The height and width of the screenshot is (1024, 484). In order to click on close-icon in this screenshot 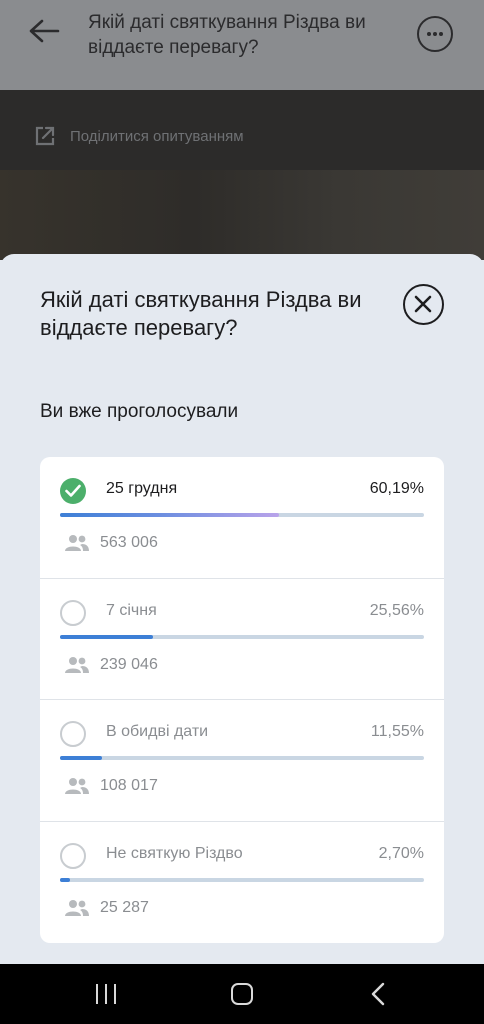, I will do `click(423, 304)`.